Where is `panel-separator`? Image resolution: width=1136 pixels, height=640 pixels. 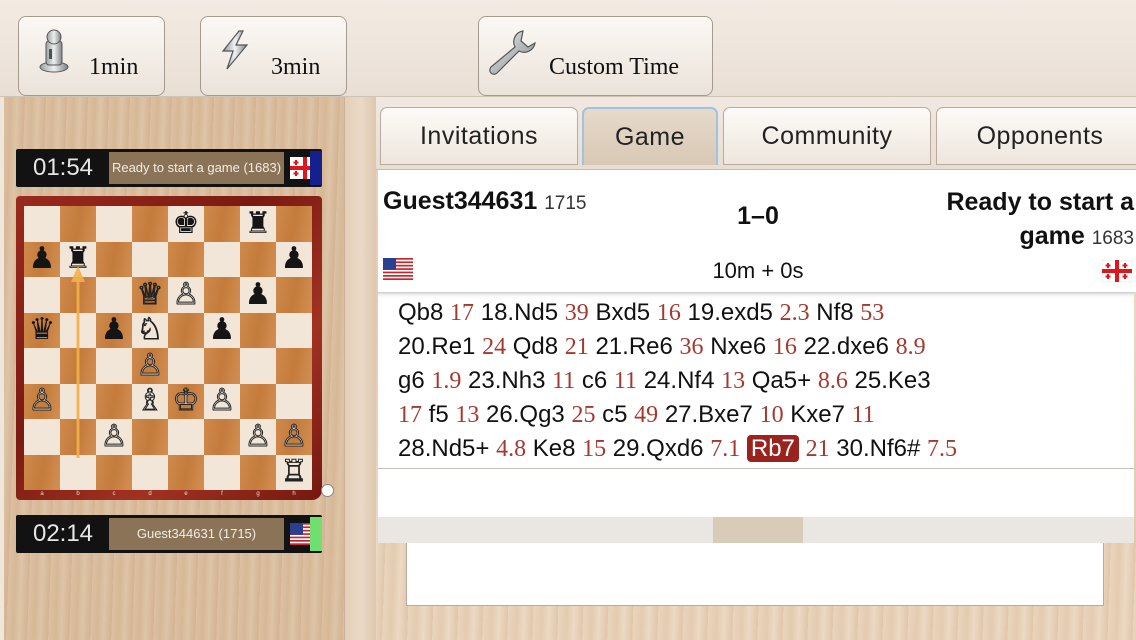
panel-separator is located at coordinates (361, 368).